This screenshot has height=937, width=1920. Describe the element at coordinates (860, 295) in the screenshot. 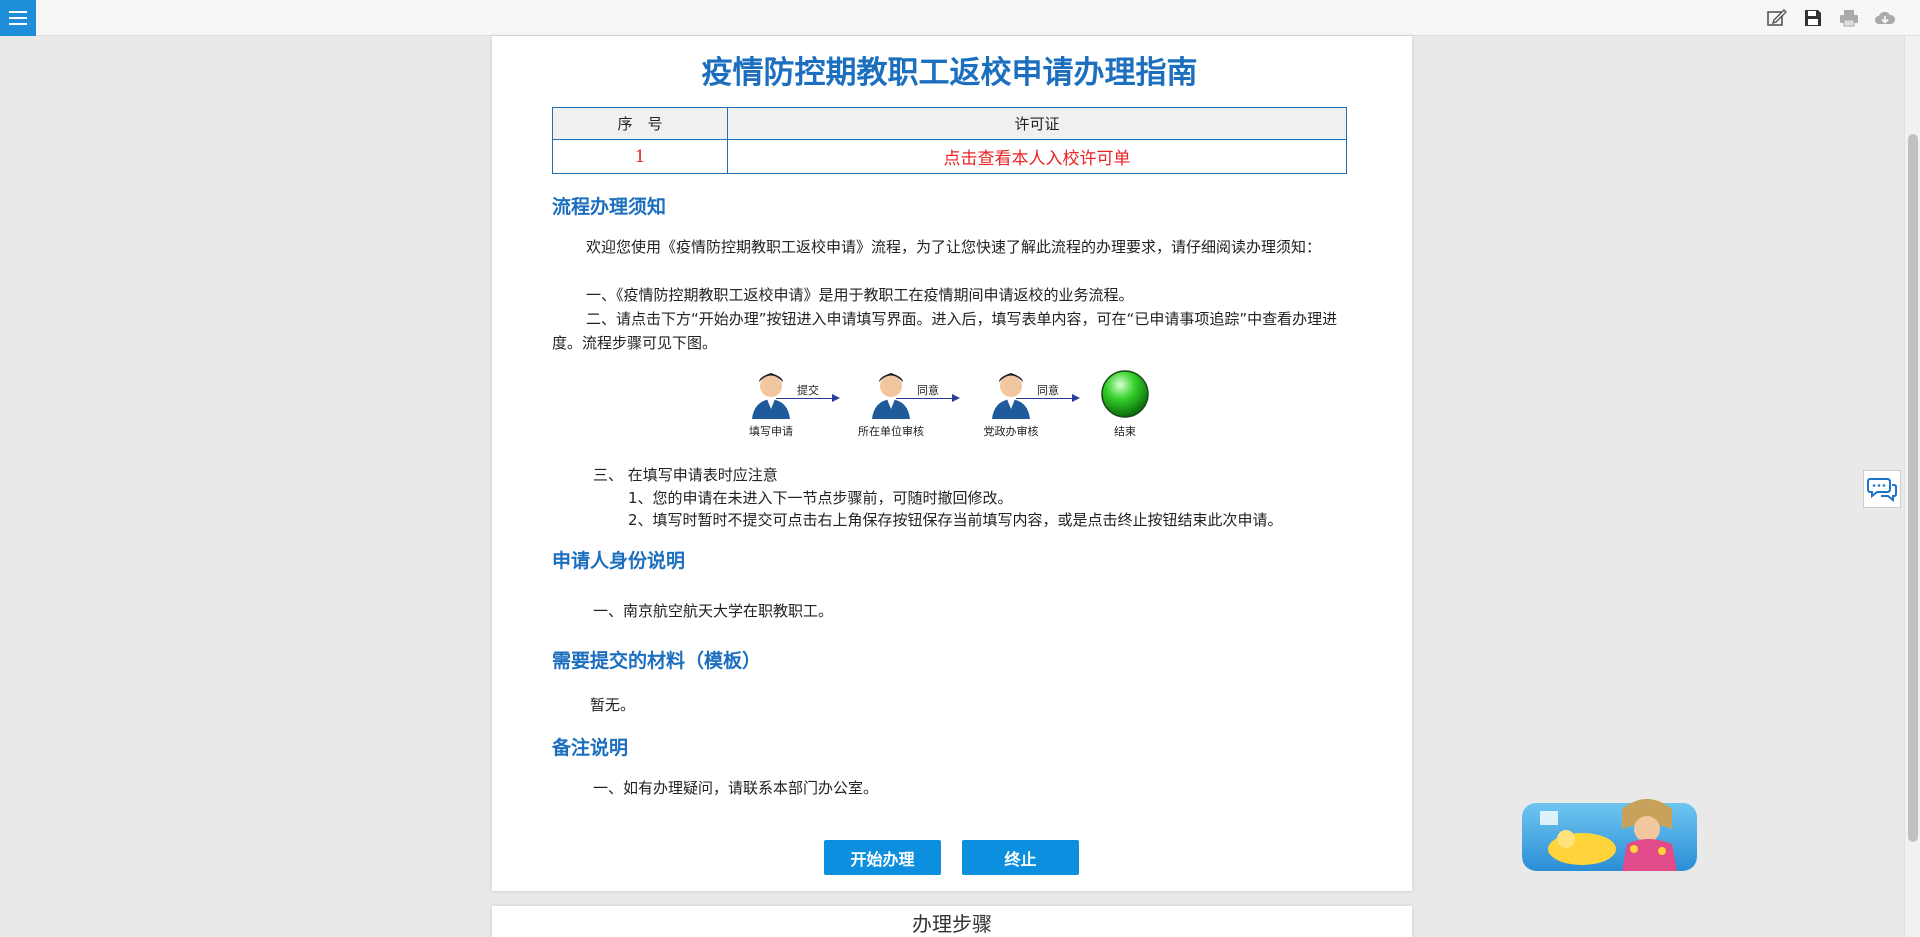

I see `process-item-1: 一、《疫情防控期教职工返校申请》是用于教职工在疫情期间申请返校的业务流程。` at that location.